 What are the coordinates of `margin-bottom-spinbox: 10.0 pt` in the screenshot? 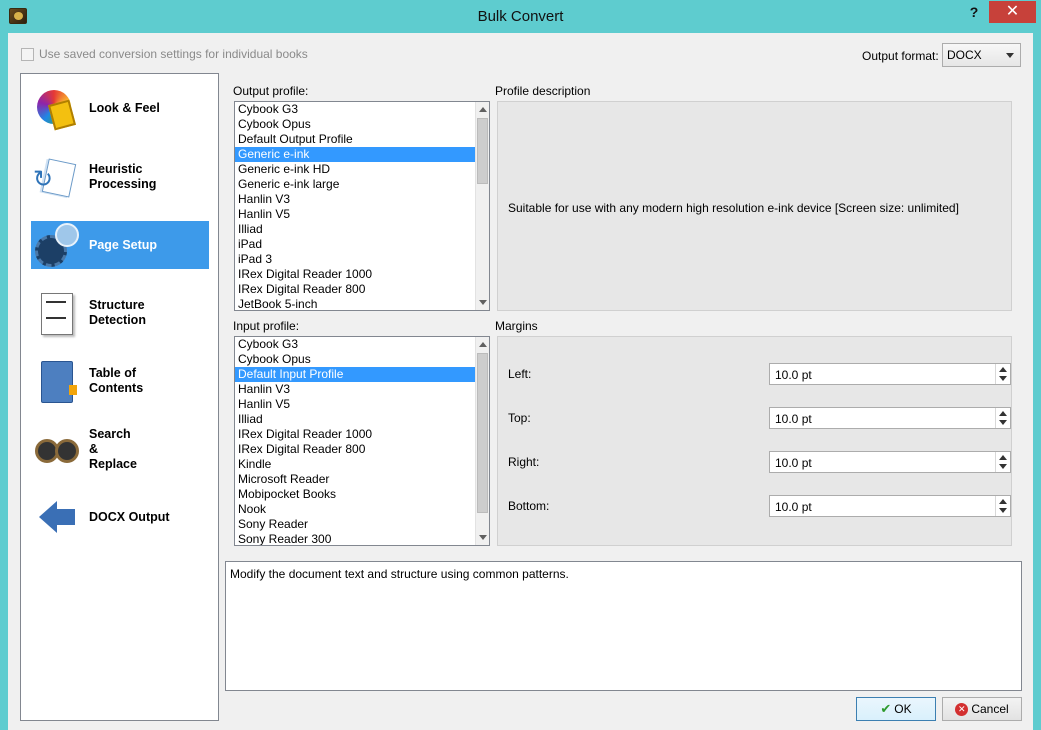 It's located at (890, 506).